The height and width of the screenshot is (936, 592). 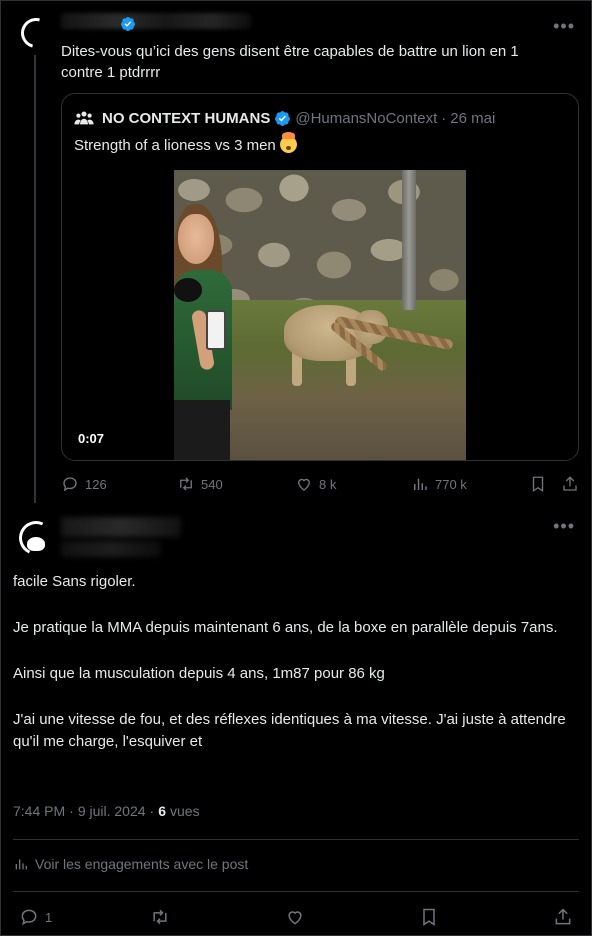 What do you see at coordinates (96, 484) in the screenshot?
I see `reply-count: 126` at bounding box center [96, 484].